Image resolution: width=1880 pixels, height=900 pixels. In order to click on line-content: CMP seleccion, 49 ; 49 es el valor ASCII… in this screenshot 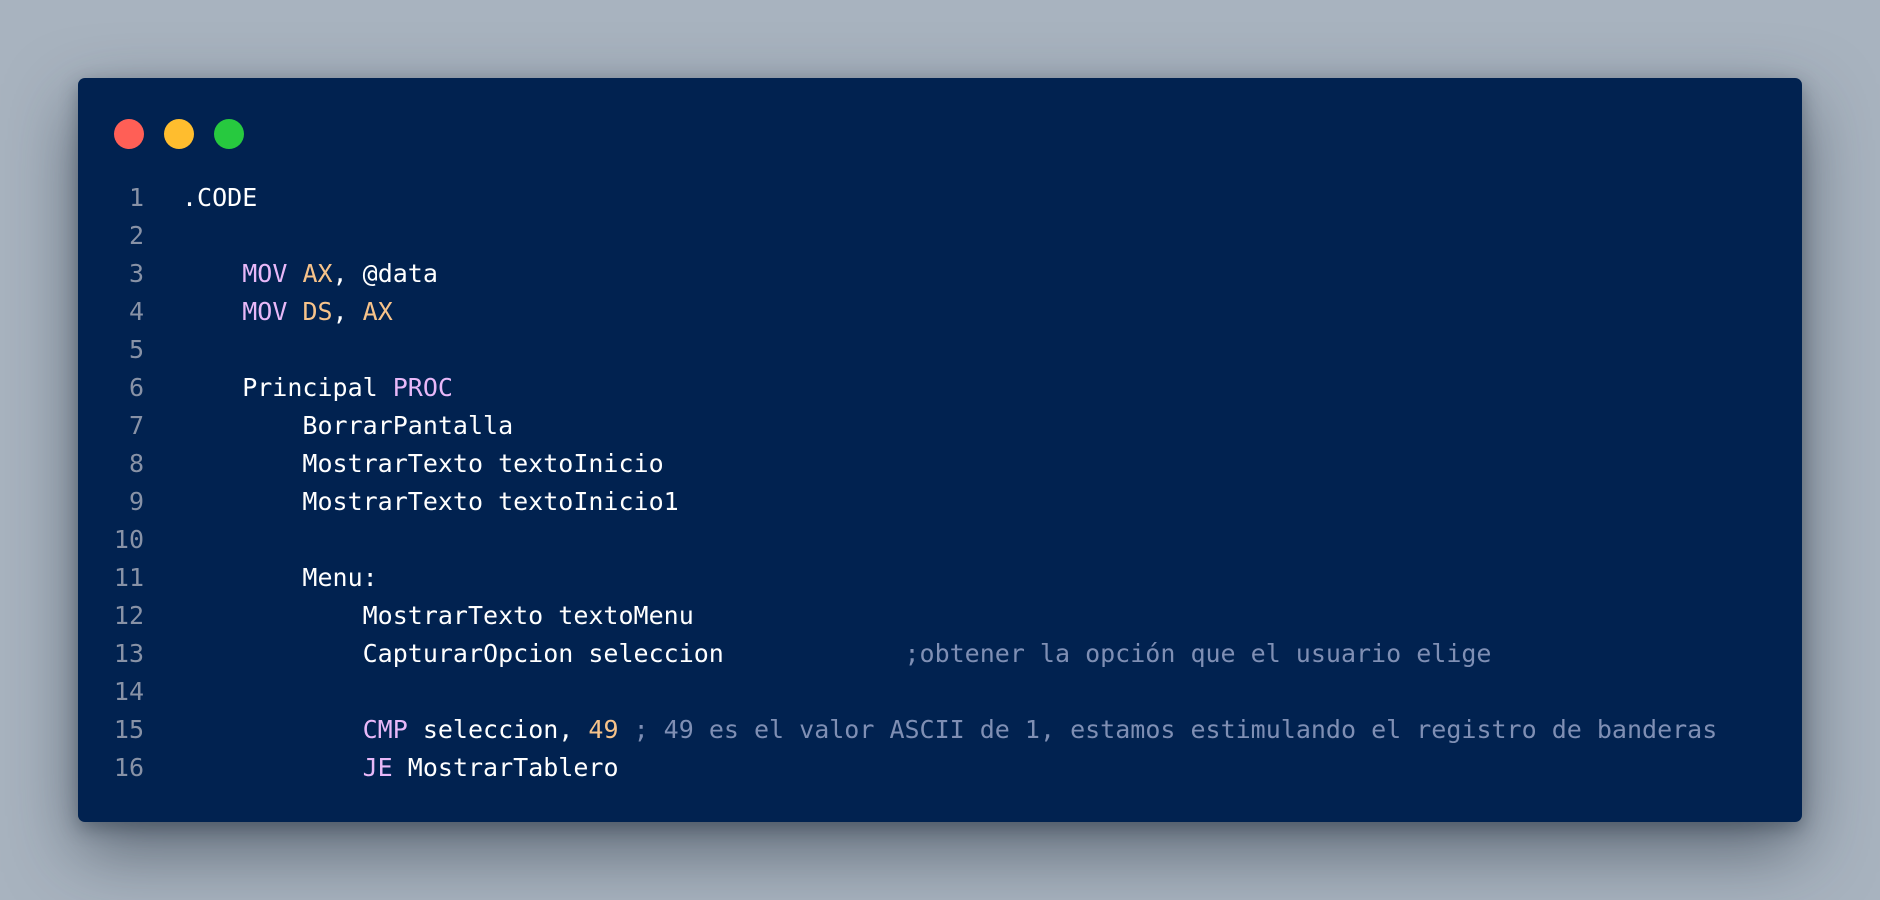, I will do `click(931, 730)`.